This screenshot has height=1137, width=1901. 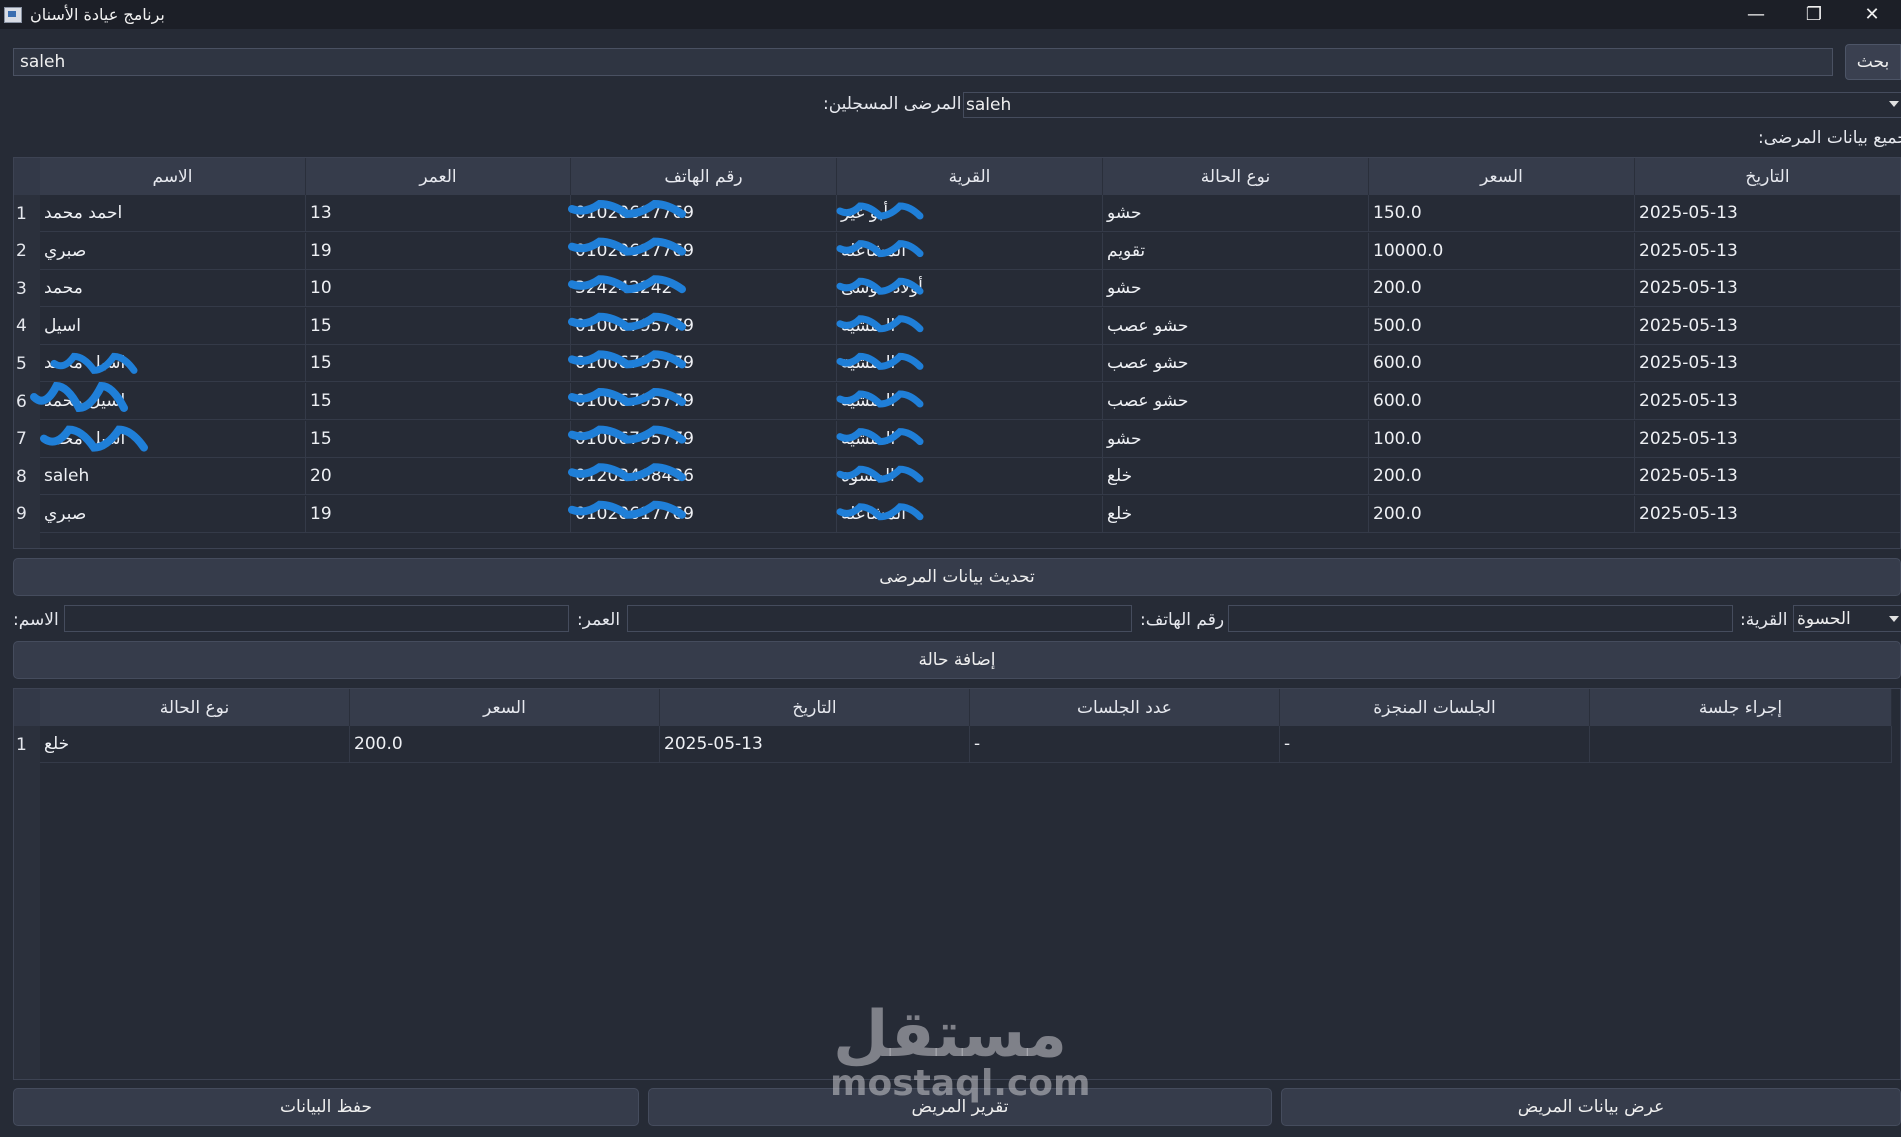 What do you see at coordinates (27, 326) in the screenshot?
I see `row-number: 4` at bounding box center [27, 326].